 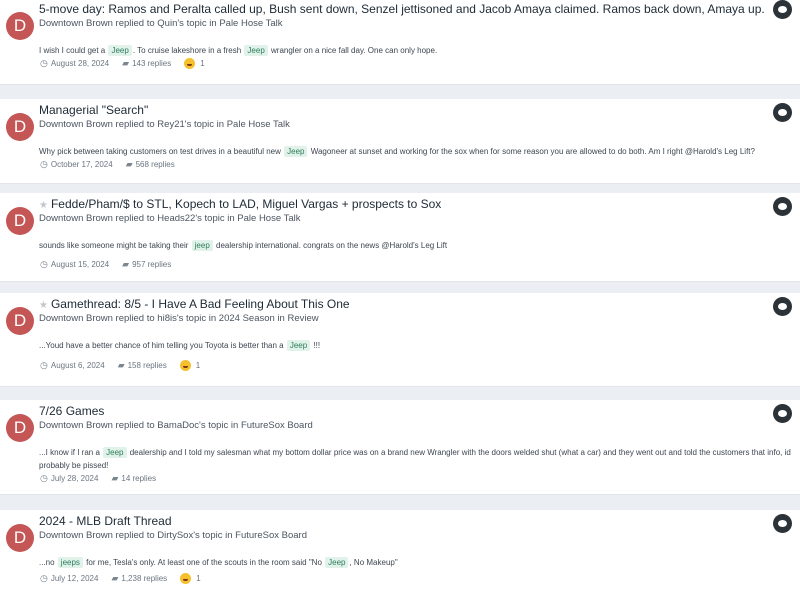 I want to click on post-date: ◷ August 6, 2024, so click(x=72, y=365).